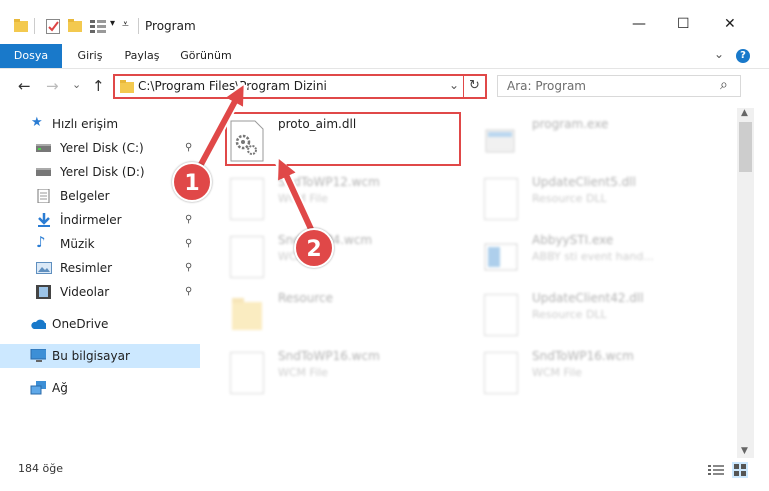 This screenshot has width=769, height=491. Describe the element at coordinates (314, 248) in the screenshot. I see `callout-2: 2` at that location.